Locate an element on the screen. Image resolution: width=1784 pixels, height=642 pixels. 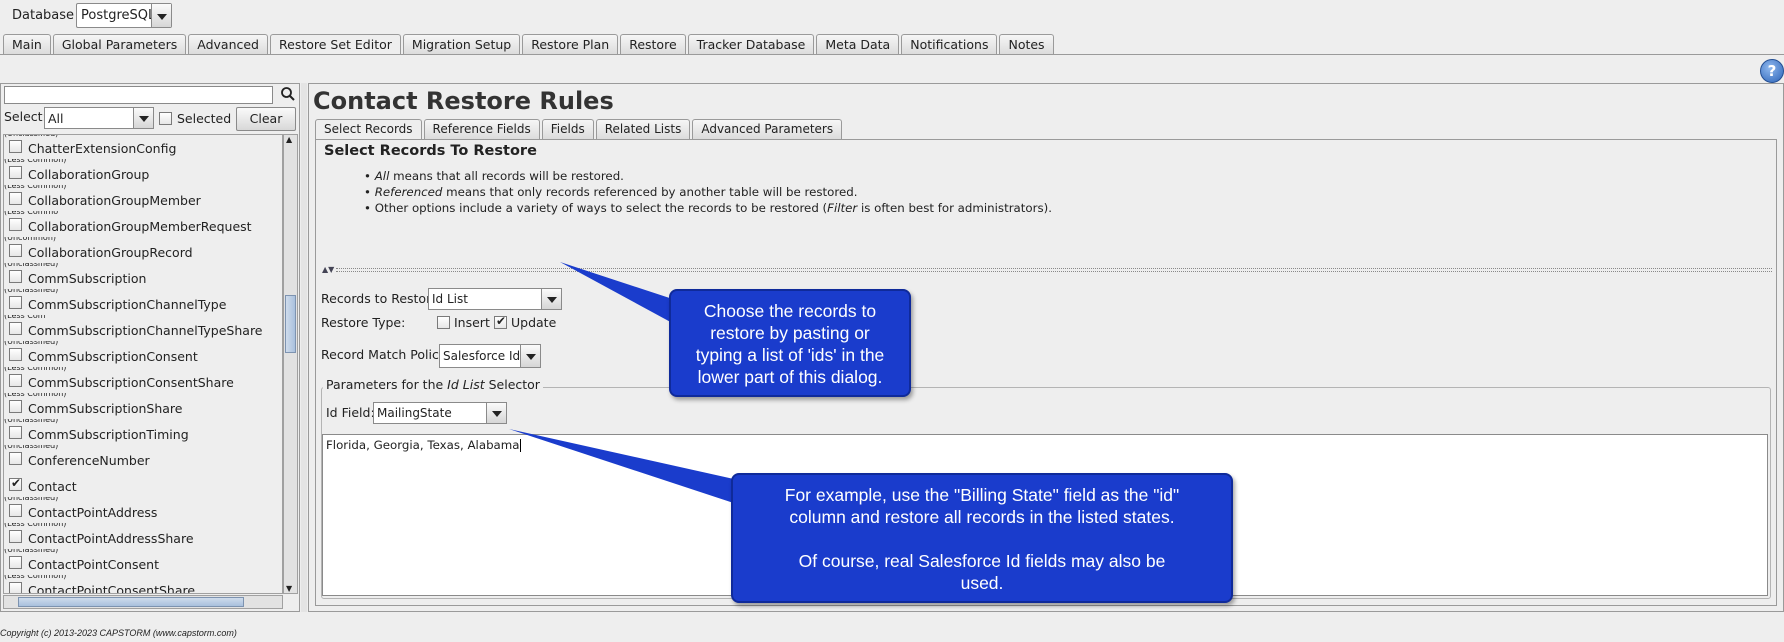
help-icon: ? is located at coordinates (1772, 71).